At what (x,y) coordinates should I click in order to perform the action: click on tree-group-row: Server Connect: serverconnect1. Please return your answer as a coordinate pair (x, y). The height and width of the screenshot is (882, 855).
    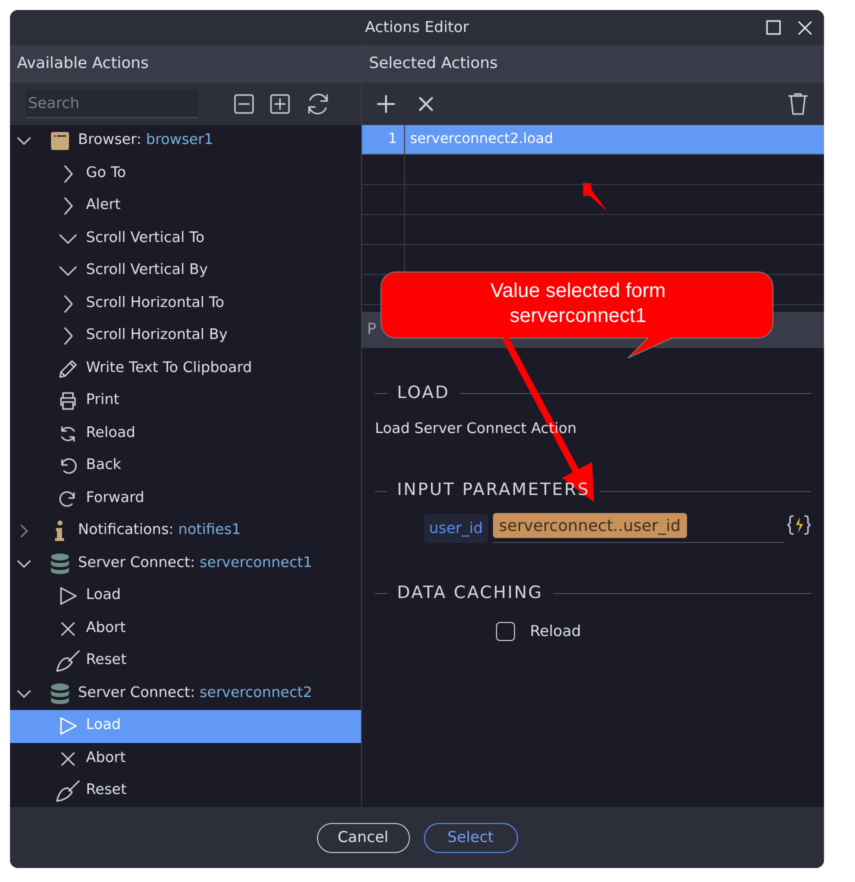
    Looking at the image, I should click on (185, 564).